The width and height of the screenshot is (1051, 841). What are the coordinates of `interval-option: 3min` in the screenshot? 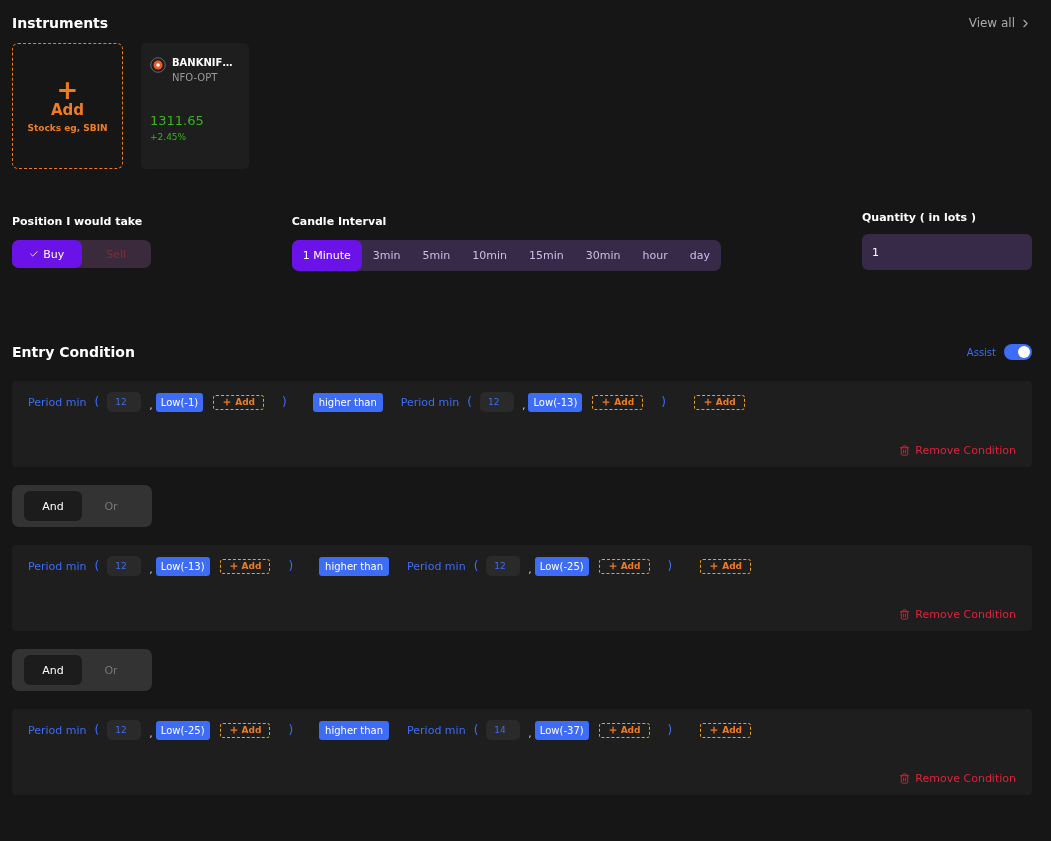 It's located at (386, 255).